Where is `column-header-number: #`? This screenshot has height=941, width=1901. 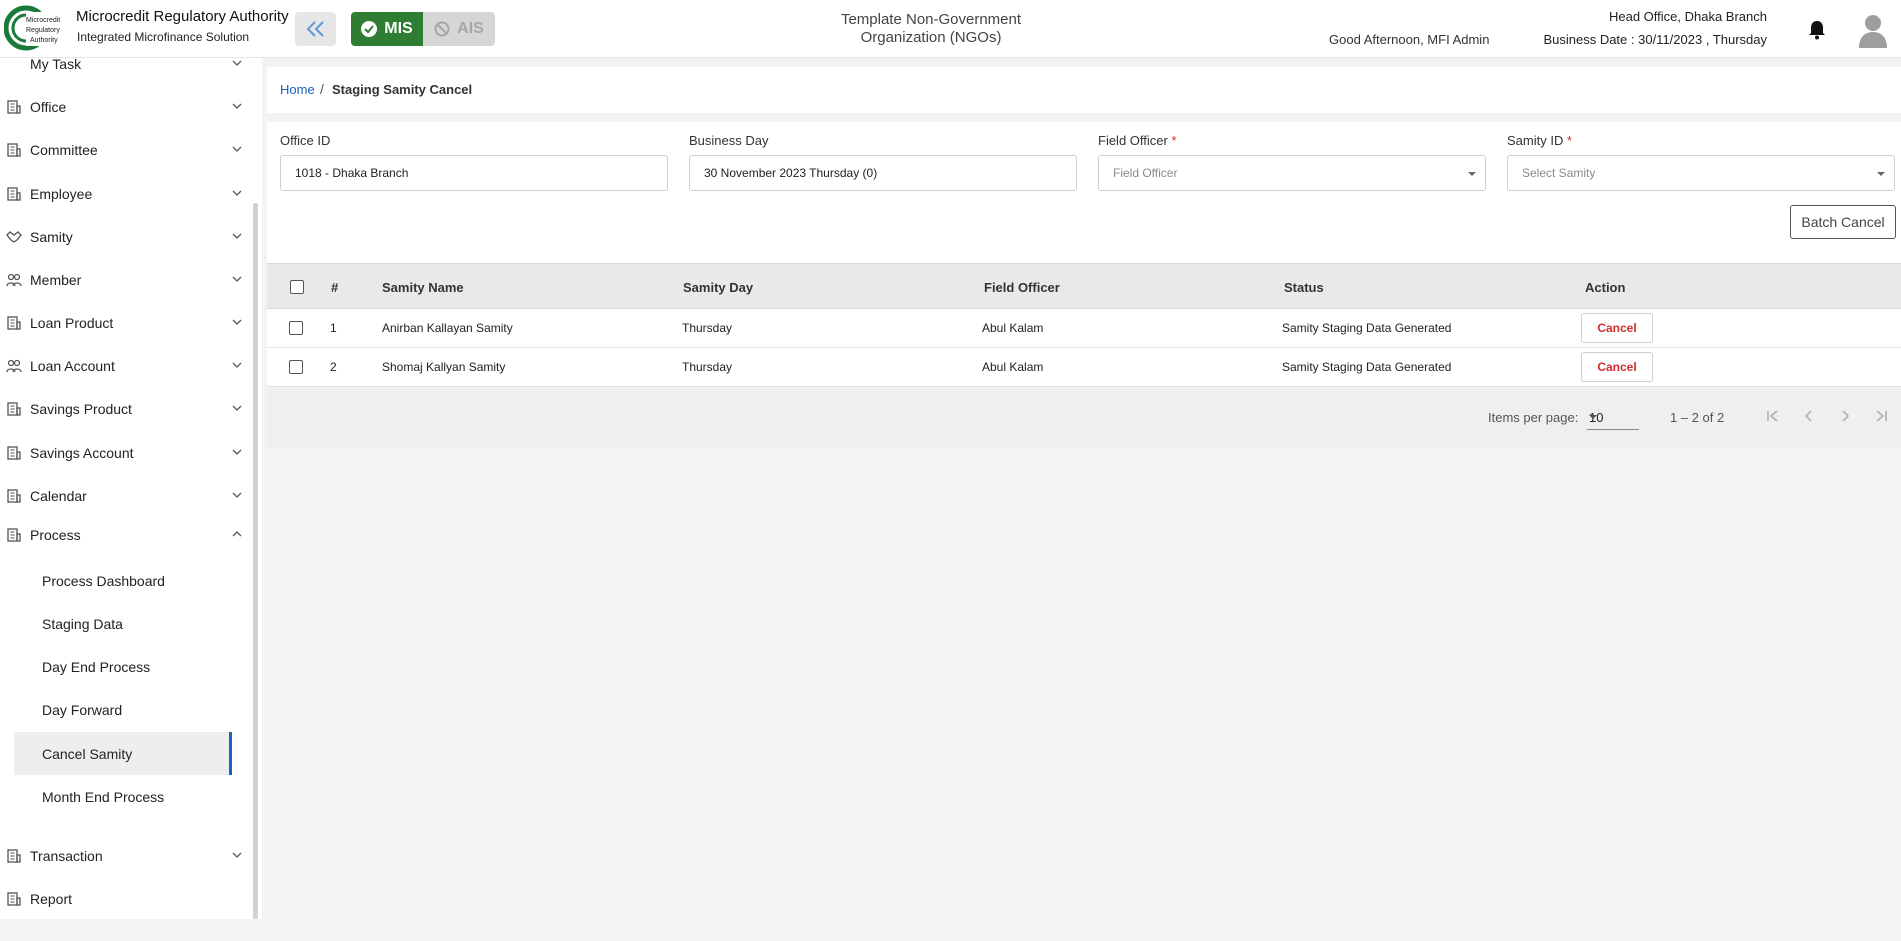 column-header-number: # is located at coordinates (335, 287).